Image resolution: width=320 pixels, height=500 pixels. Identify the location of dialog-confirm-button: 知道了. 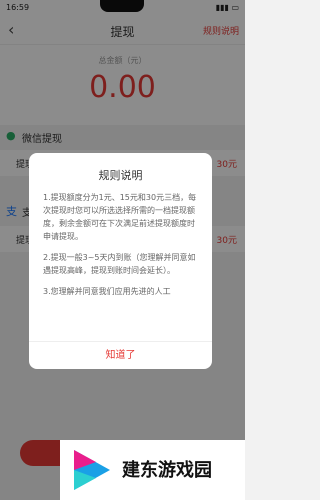
(120, 355).